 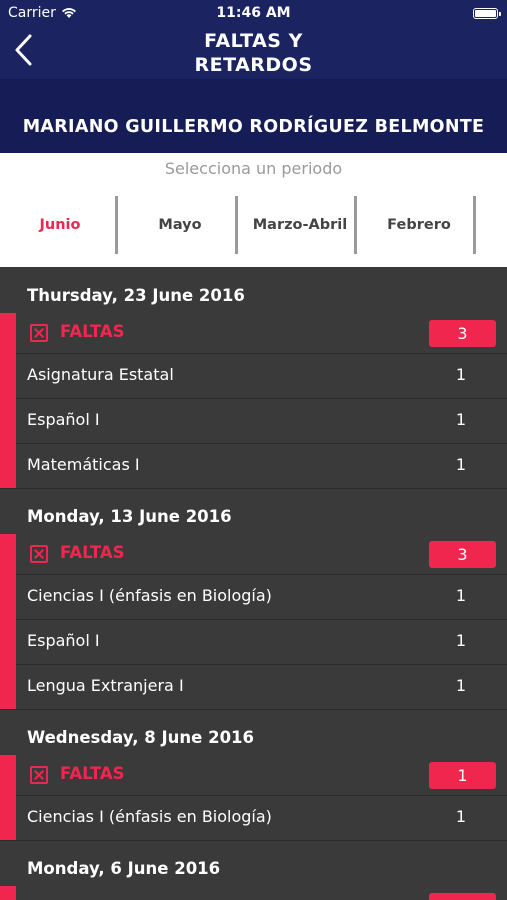 I want to click on selected-tab-pointer, so click(x=56, y=262).